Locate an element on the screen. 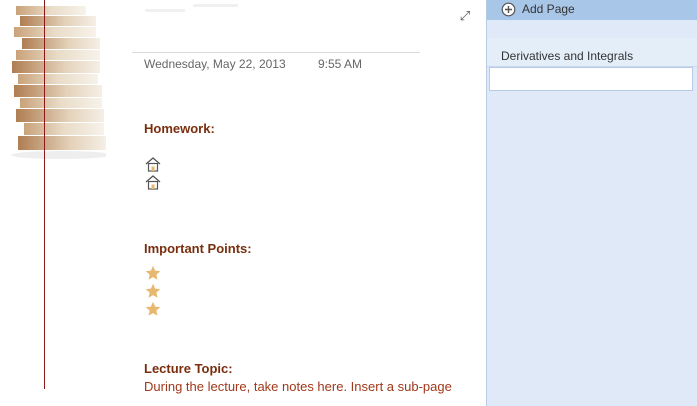  page-date: Wednesday, May 22, 2013 is located at coordinates (215, 64).